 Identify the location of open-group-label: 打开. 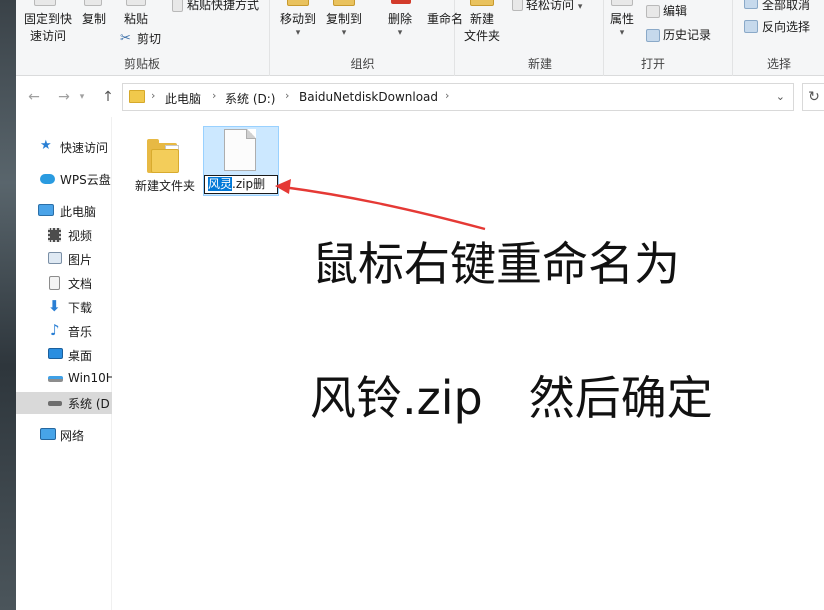
(652, 64).